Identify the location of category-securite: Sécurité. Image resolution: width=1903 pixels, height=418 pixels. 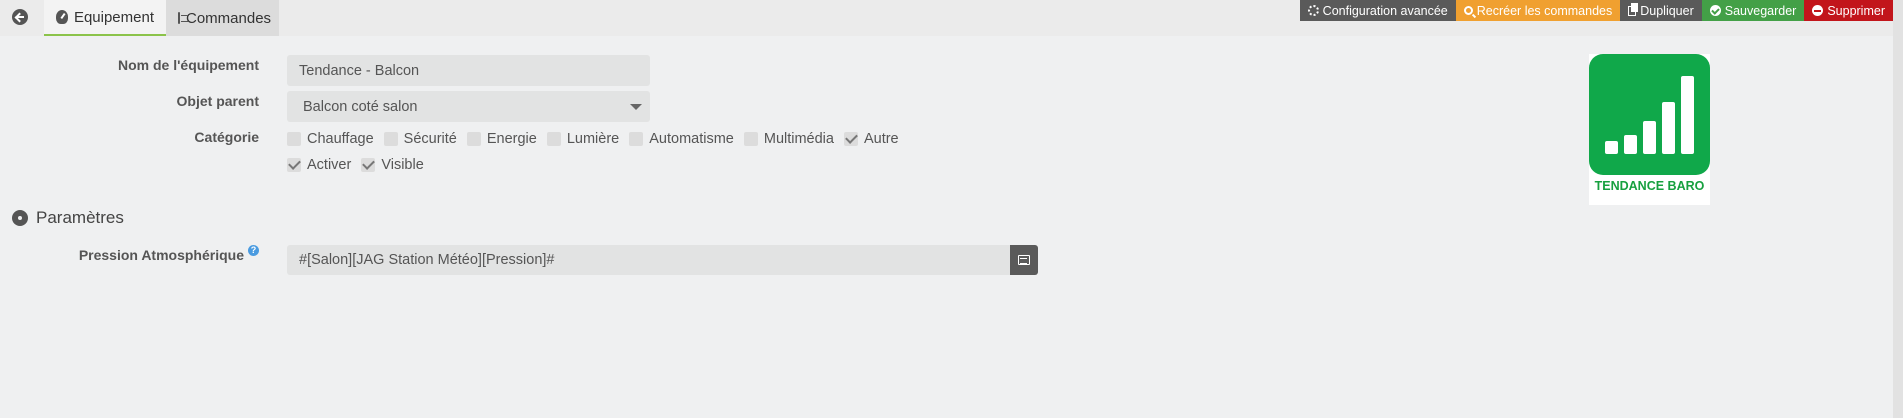
(420, 139).